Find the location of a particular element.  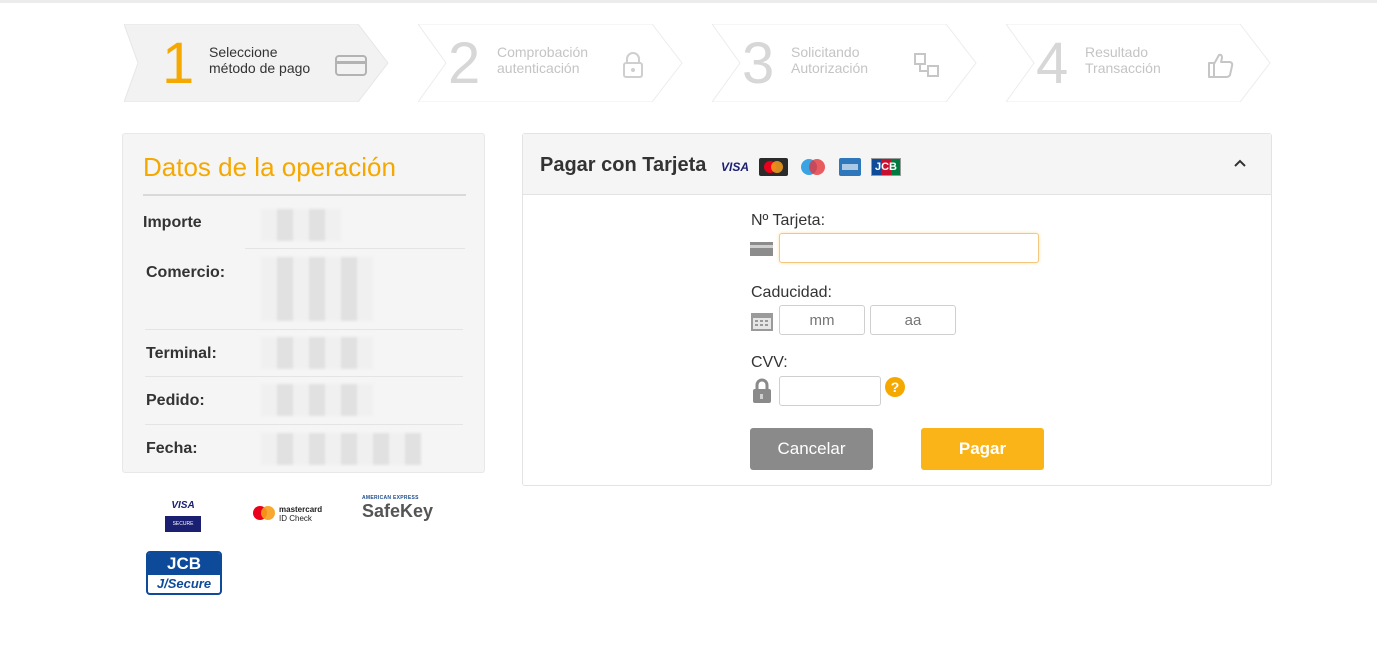

step-2-label-line1: Comprobación is located at coordinates (543, 52).